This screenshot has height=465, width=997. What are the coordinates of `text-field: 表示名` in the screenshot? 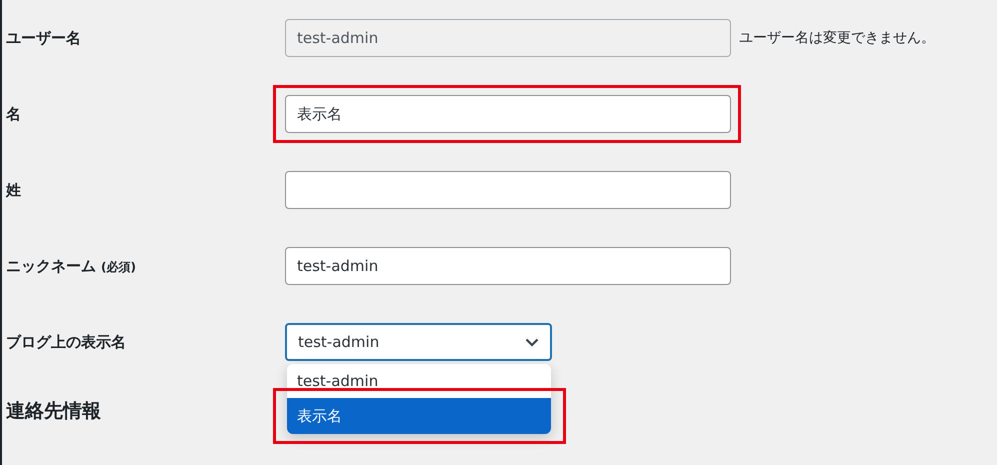 It's located at (508, 114).